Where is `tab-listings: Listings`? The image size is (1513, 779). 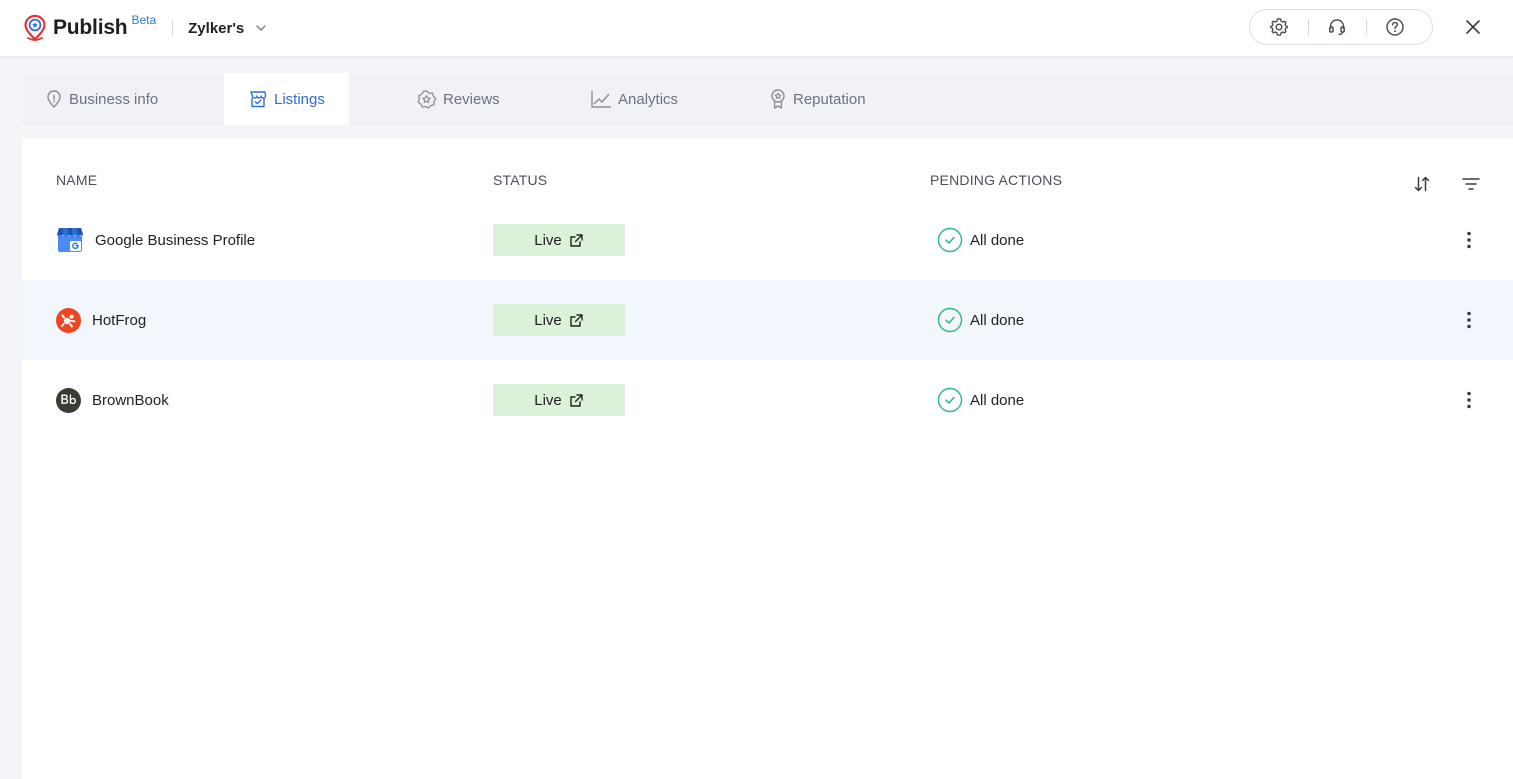 tab-listings: Listings is located at coordinates (286, 99).